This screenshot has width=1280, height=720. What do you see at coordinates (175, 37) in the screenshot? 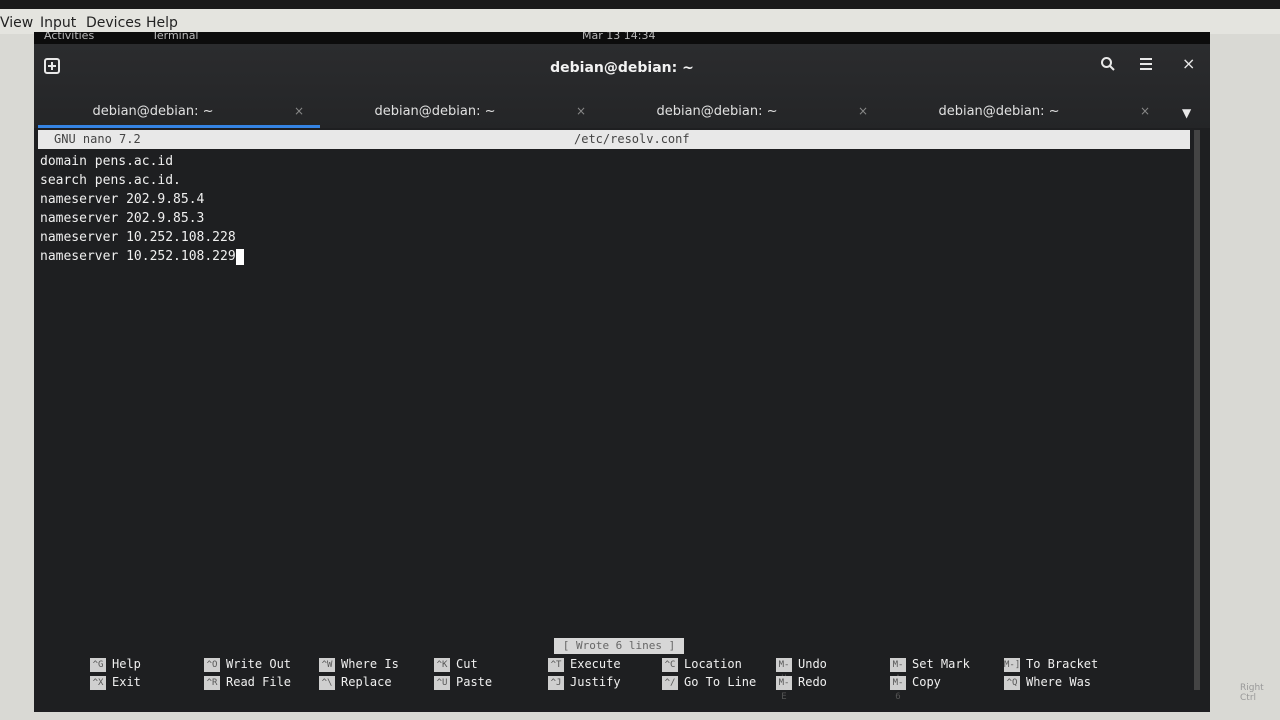
I see `app-menu-terminal: Terminal` at bounding box center [175, 37].